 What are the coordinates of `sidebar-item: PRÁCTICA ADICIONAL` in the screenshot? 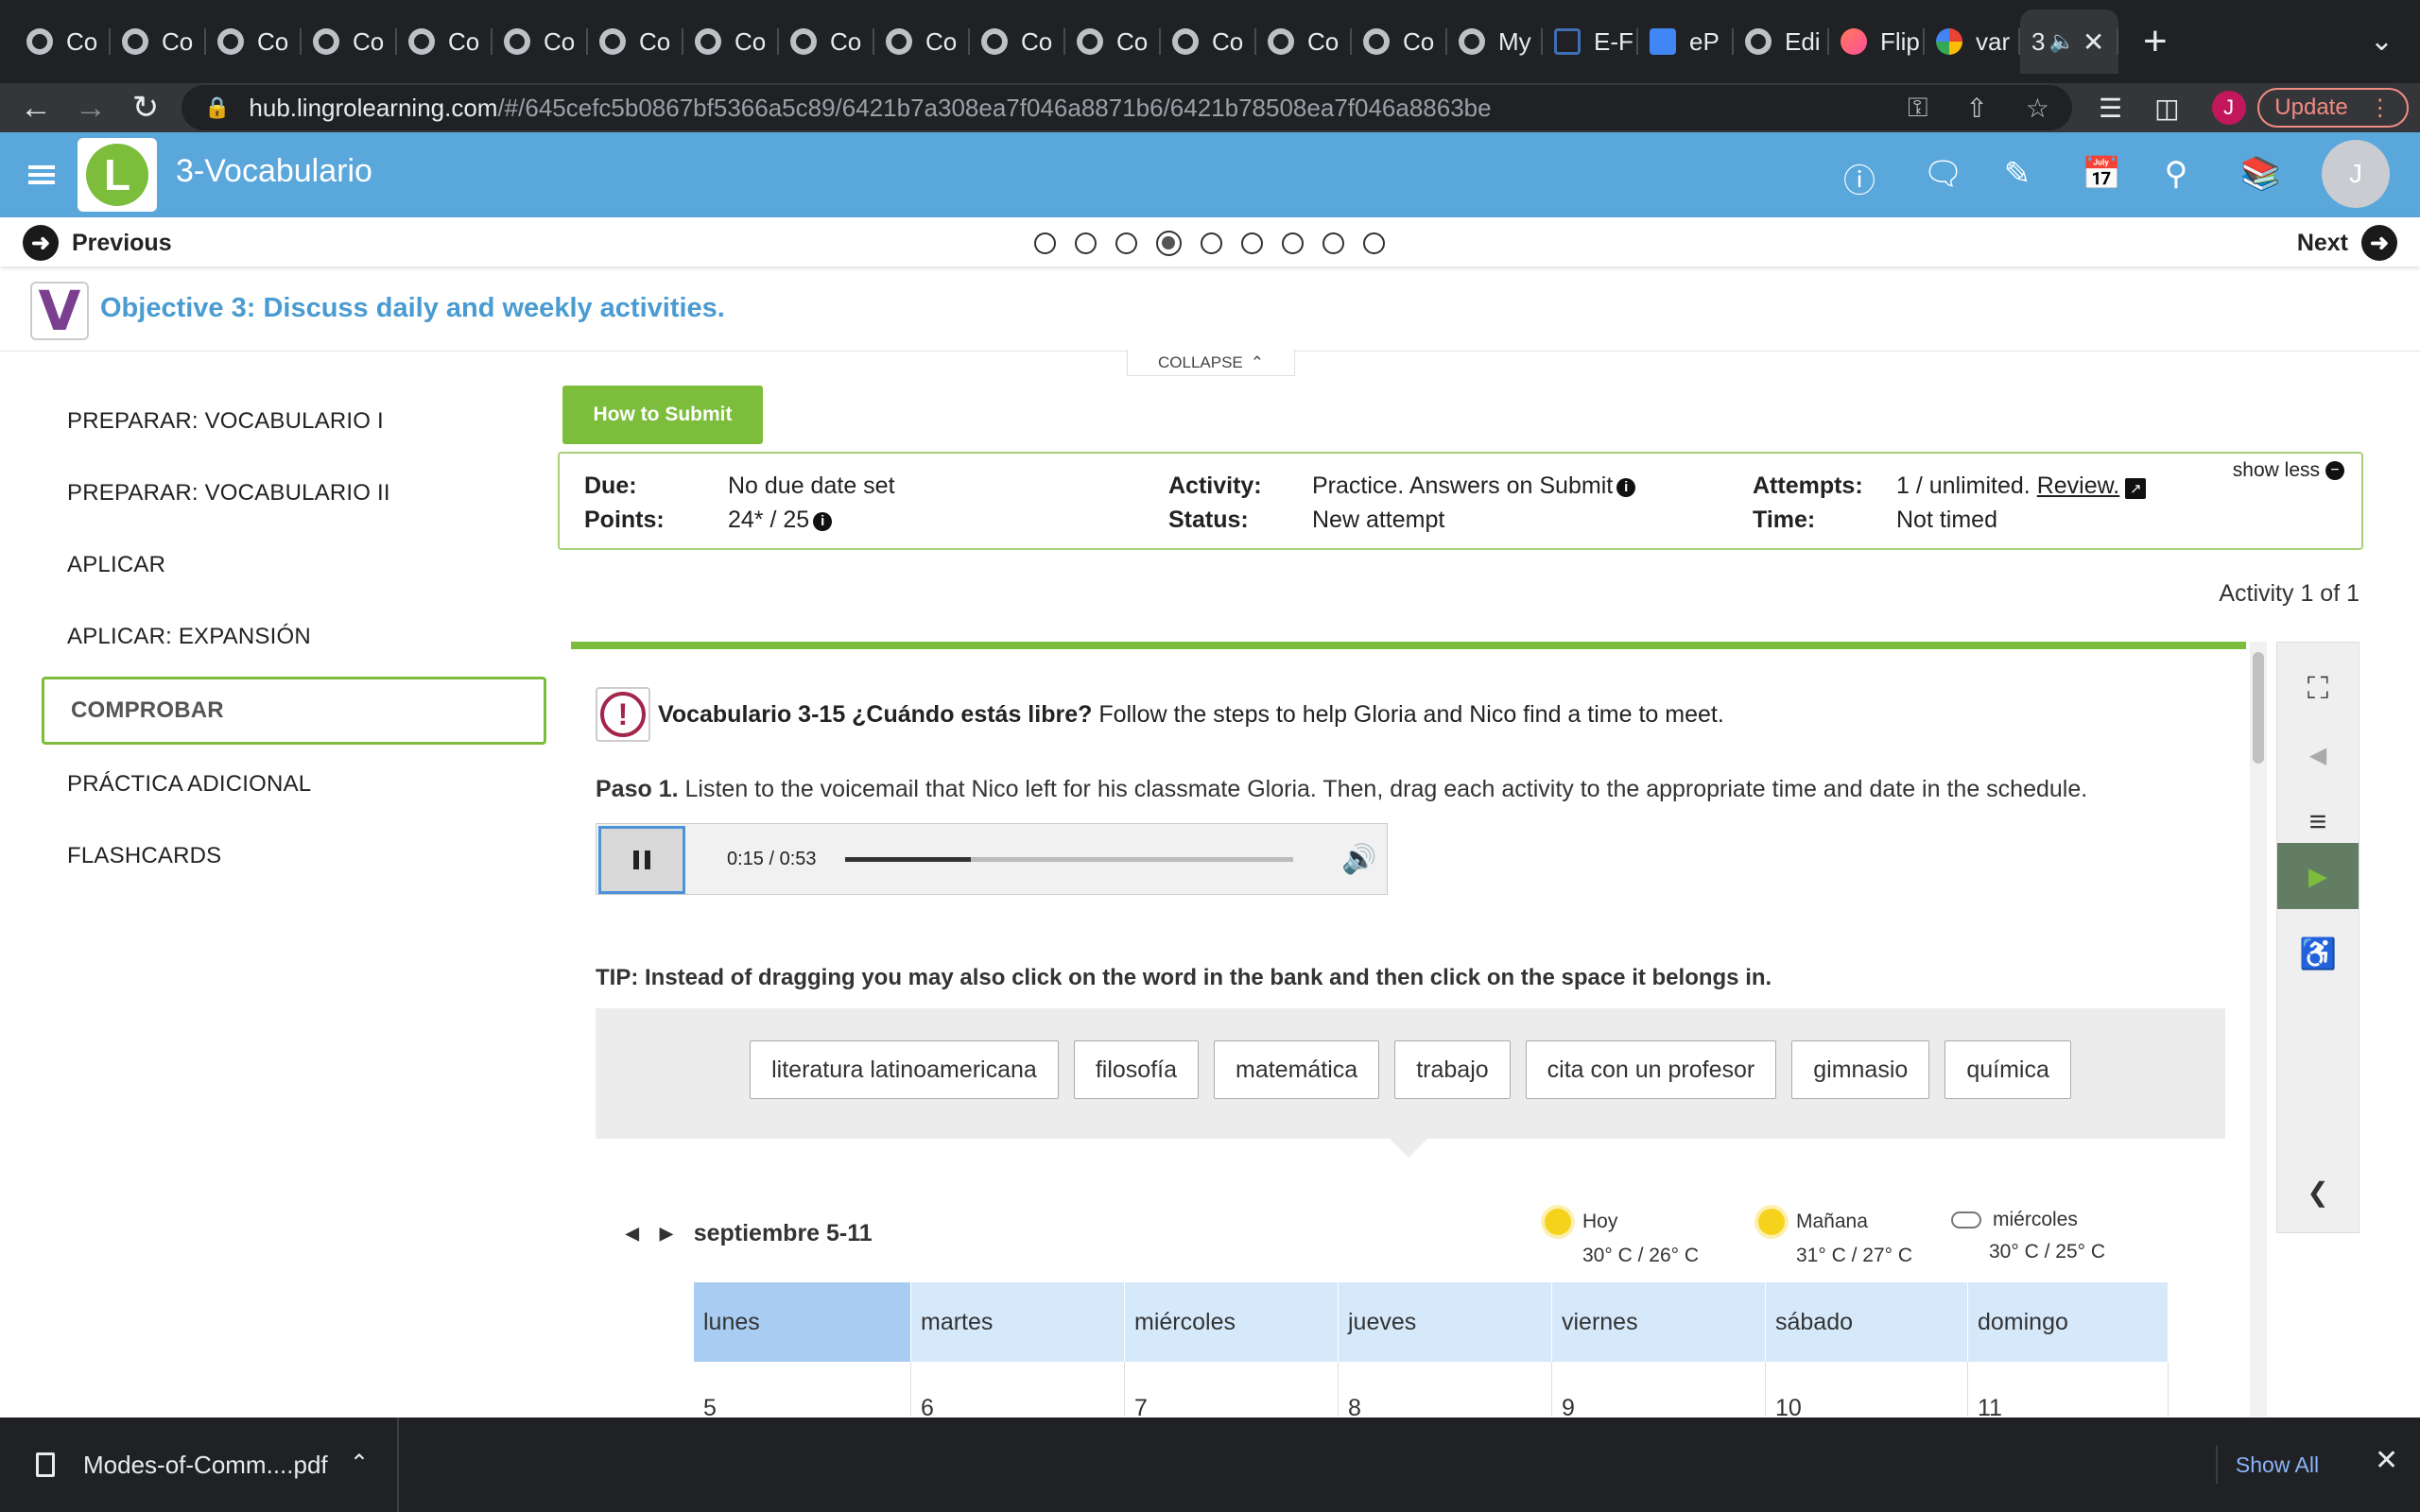 It's located at (294, 784).